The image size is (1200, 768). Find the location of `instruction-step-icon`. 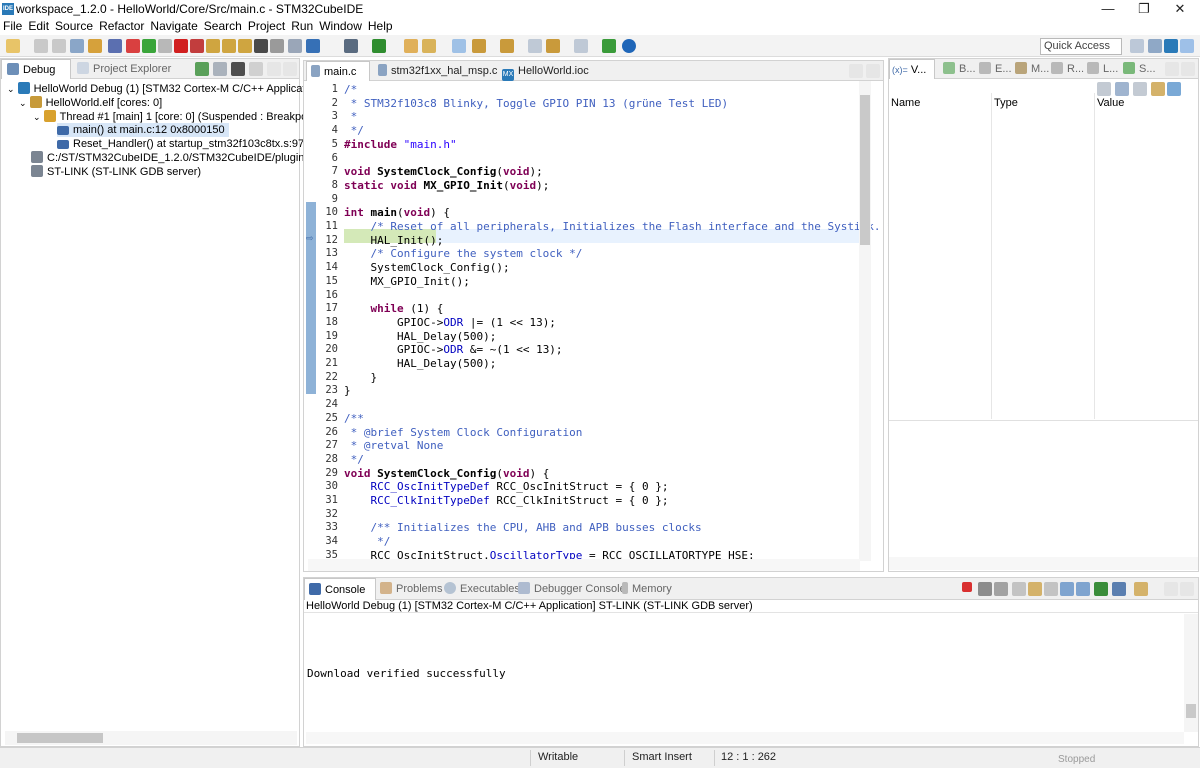

instruction-step-icon is located at coordinates (261, 46).